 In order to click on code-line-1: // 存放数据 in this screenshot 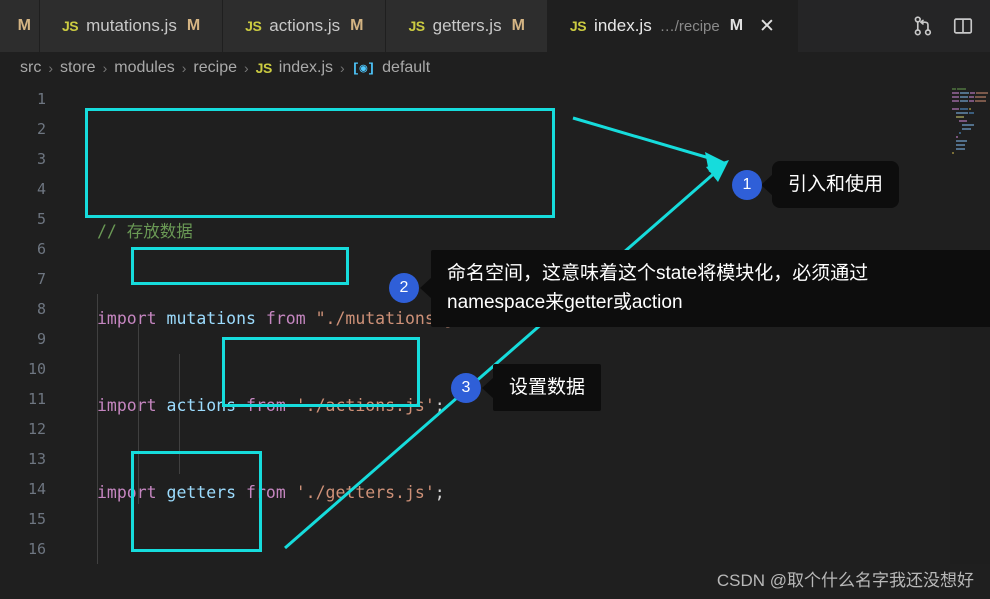, I will do `click(503, 232)`.